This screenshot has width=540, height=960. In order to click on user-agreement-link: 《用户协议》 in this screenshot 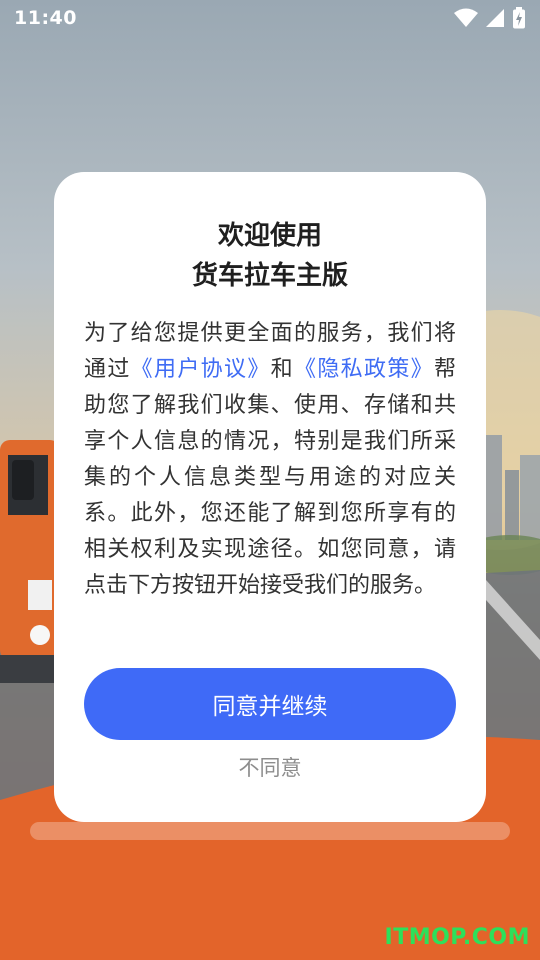, I will do `click(201, 369)`.